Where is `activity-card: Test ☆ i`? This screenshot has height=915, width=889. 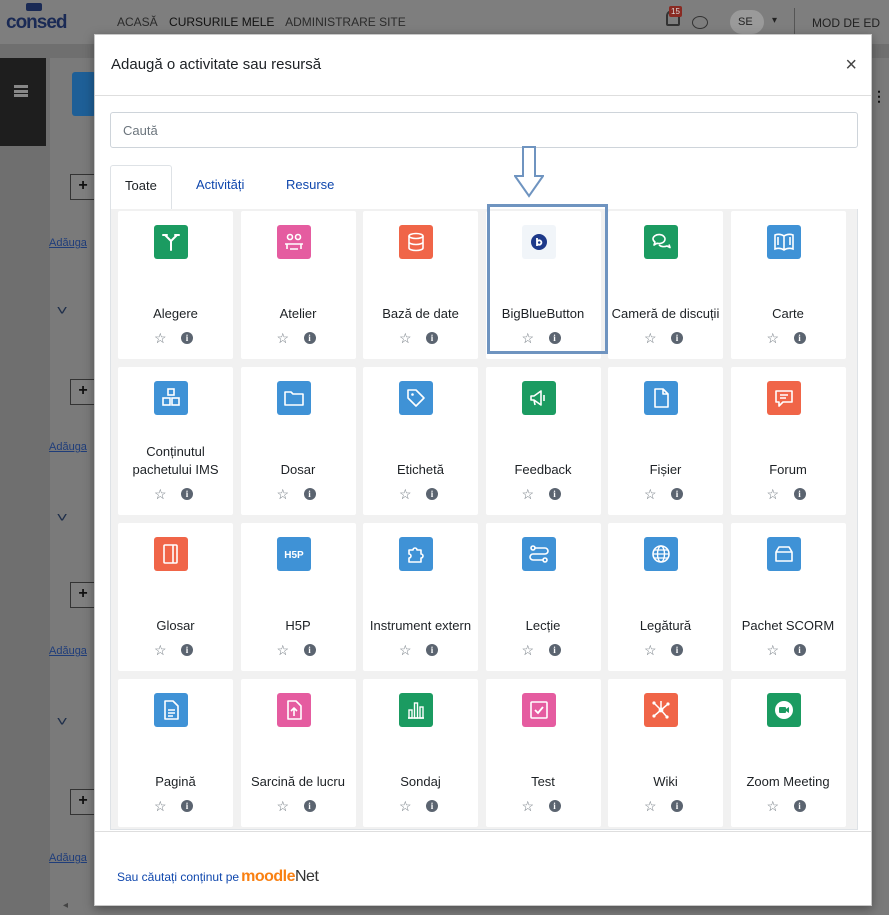
activity-card: Test ☆ i is located at coordinates (543, 753).